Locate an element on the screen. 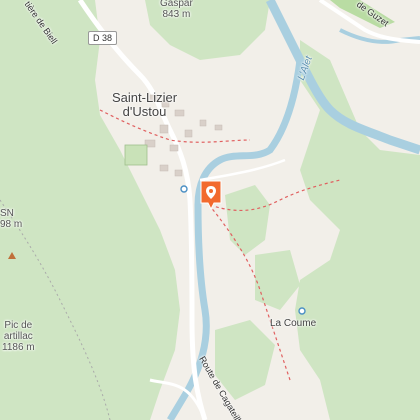 This screenshot has height=420, width=420. road-shield-d38: D 38 is located at coordinates (103, 38).